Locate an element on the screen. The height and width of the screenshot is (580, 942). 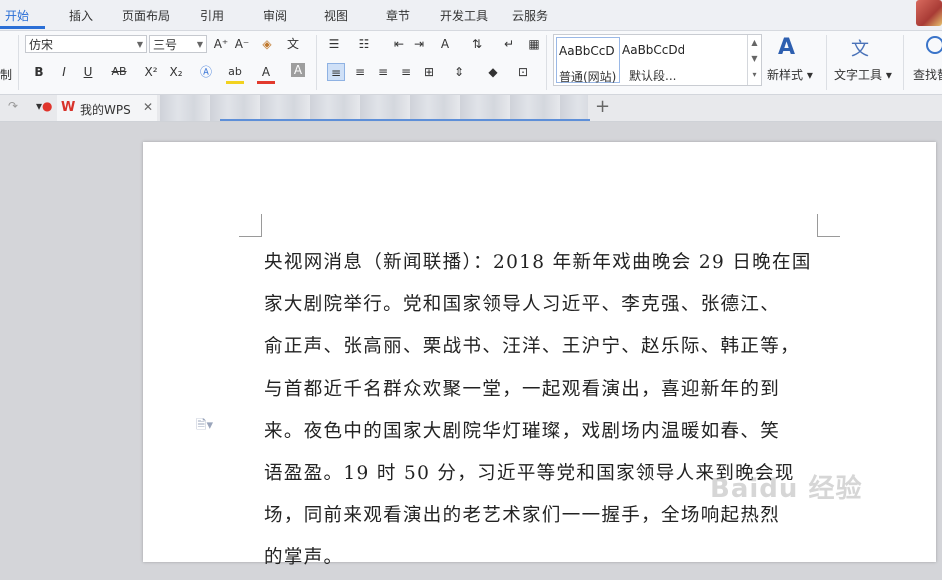
paragraph-marker-icon: 🗎▾ is located at coordinates (204, 427).